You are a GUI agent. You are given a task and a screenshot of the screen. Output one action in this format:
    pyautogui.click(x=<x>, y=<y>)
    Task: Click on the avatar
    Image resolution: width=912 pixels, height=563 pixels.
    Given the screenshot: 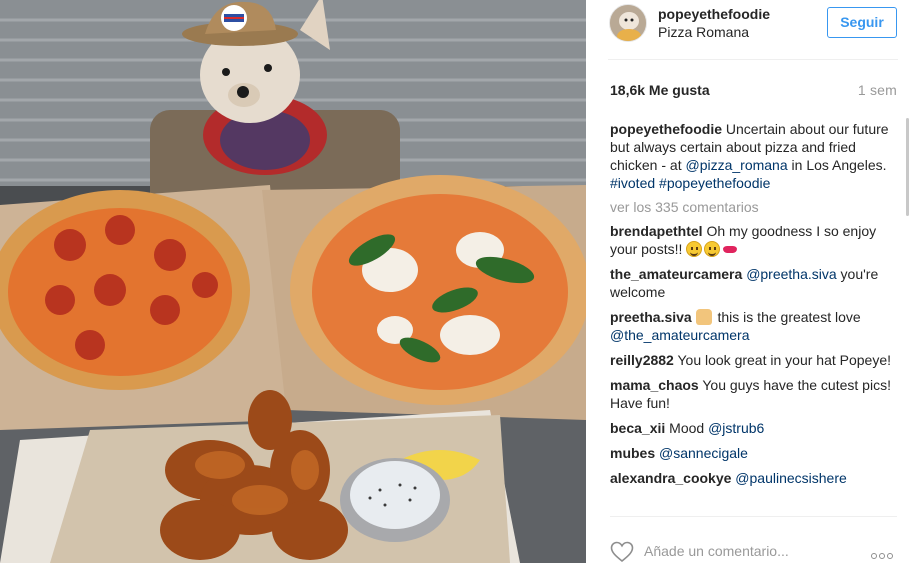 What is the action you would take?
    pyautogui.click(x=628, y=23)
    